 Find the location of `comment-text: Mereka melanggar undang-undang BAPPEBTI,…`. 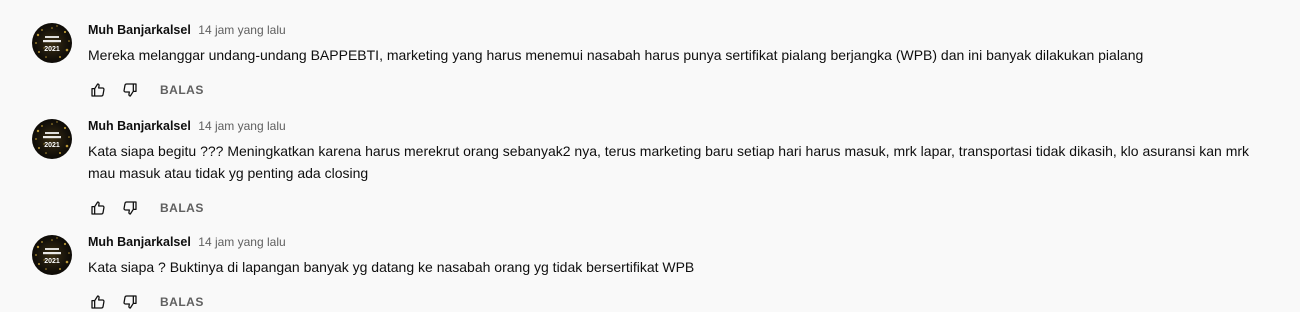

comment-text: Mereka melanggar undang-undang BAPPEBTI,… is located at coordinates (616, 55).